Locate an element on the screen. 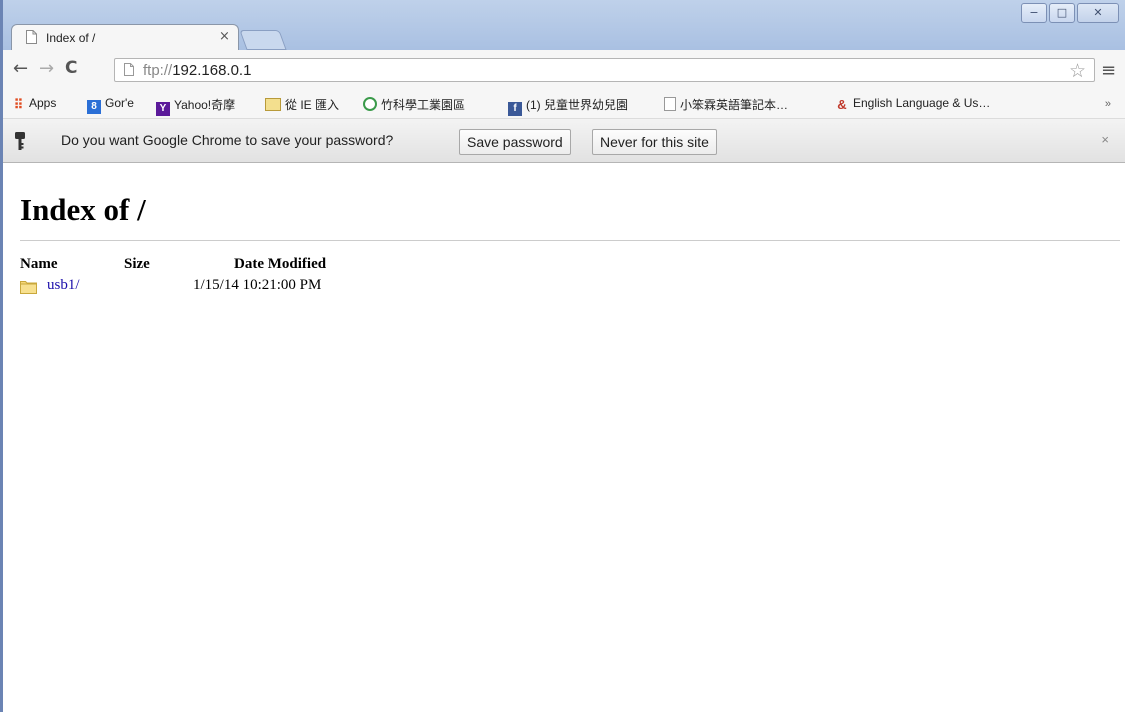 This screenshot has height=712, width=1125. save-password-button: Save password is located at coordinates (515, 142).